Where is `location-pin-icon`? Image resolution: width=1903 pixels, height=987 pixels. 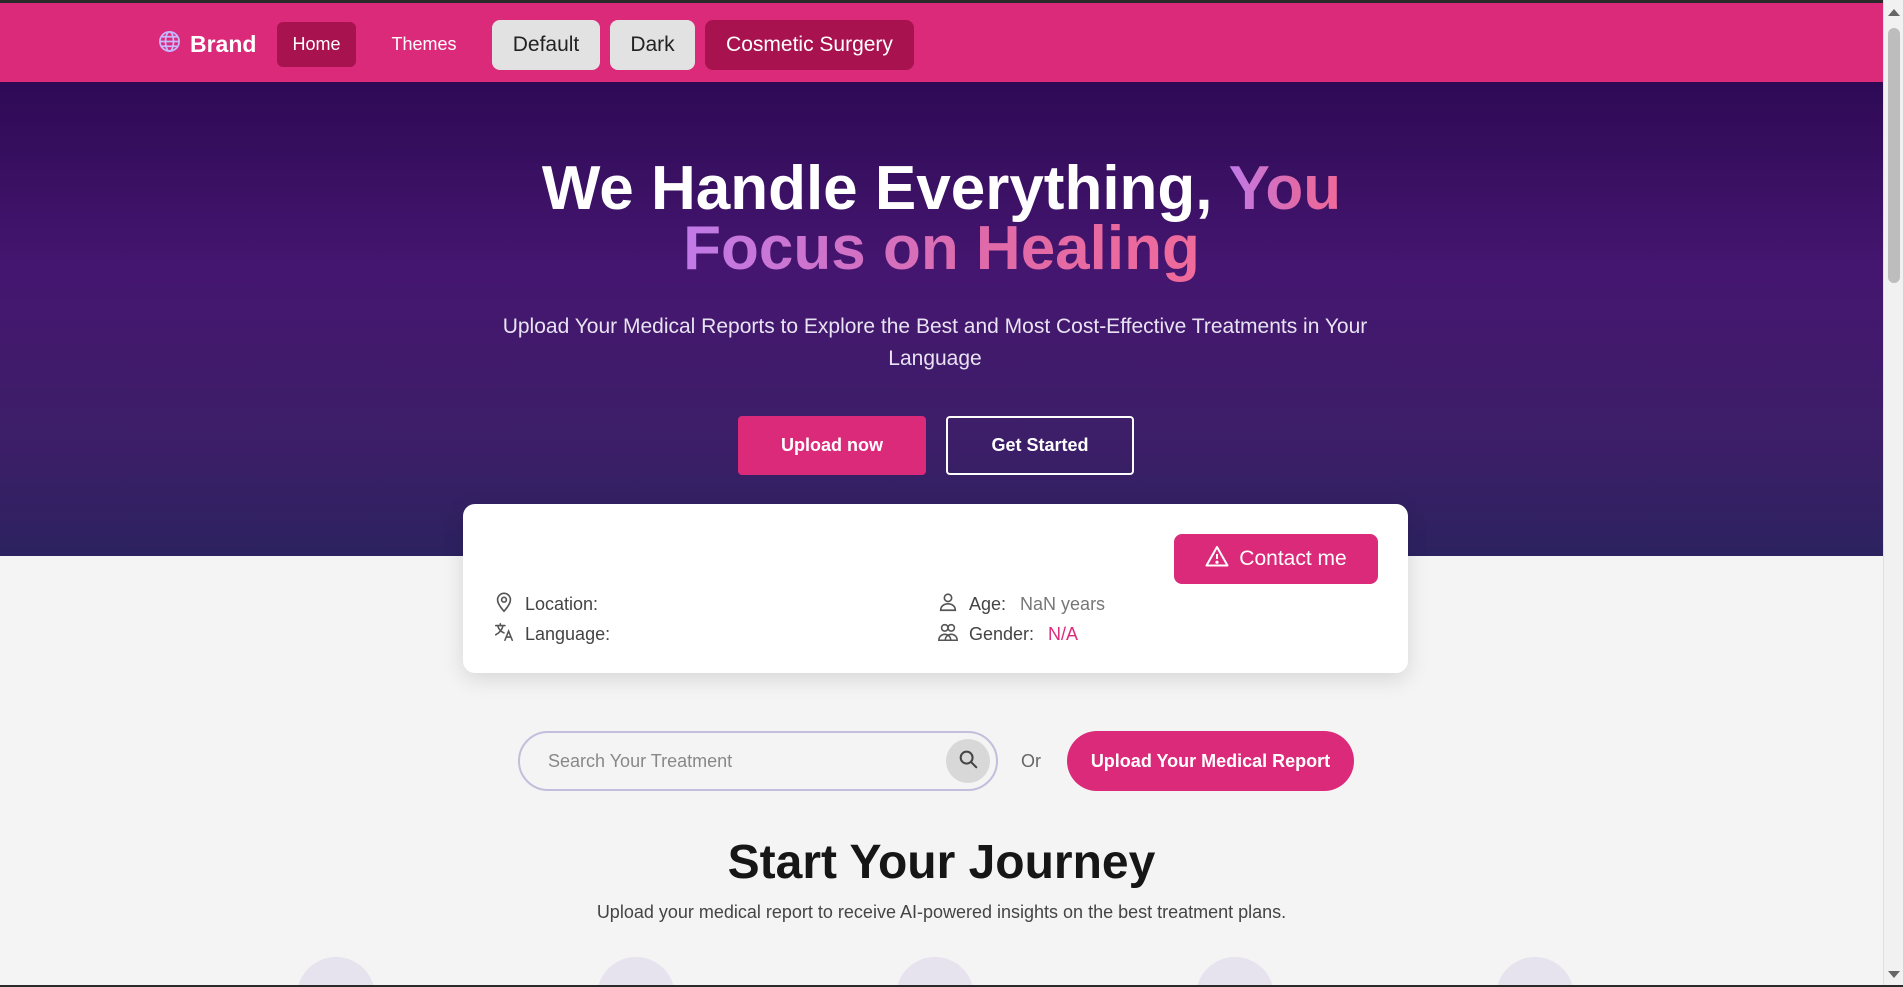 location-pin-icon is located at coordinates (504, 604).